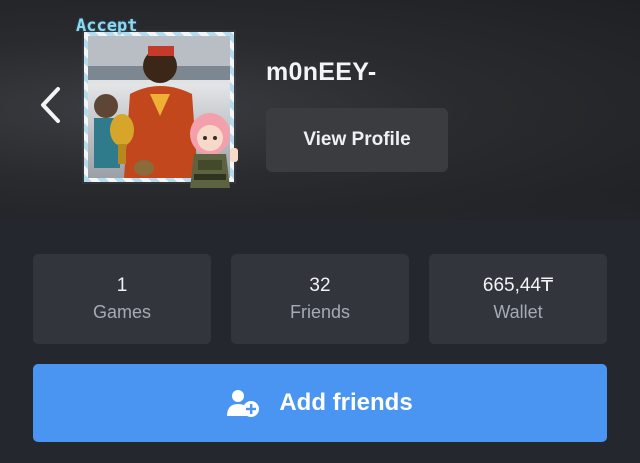 This screenshot has height=463, width=640. What do you see at coordinates (518, 312) in the screenshot?
I see `stat-label: Wallet` at bounding box center [518, 312].